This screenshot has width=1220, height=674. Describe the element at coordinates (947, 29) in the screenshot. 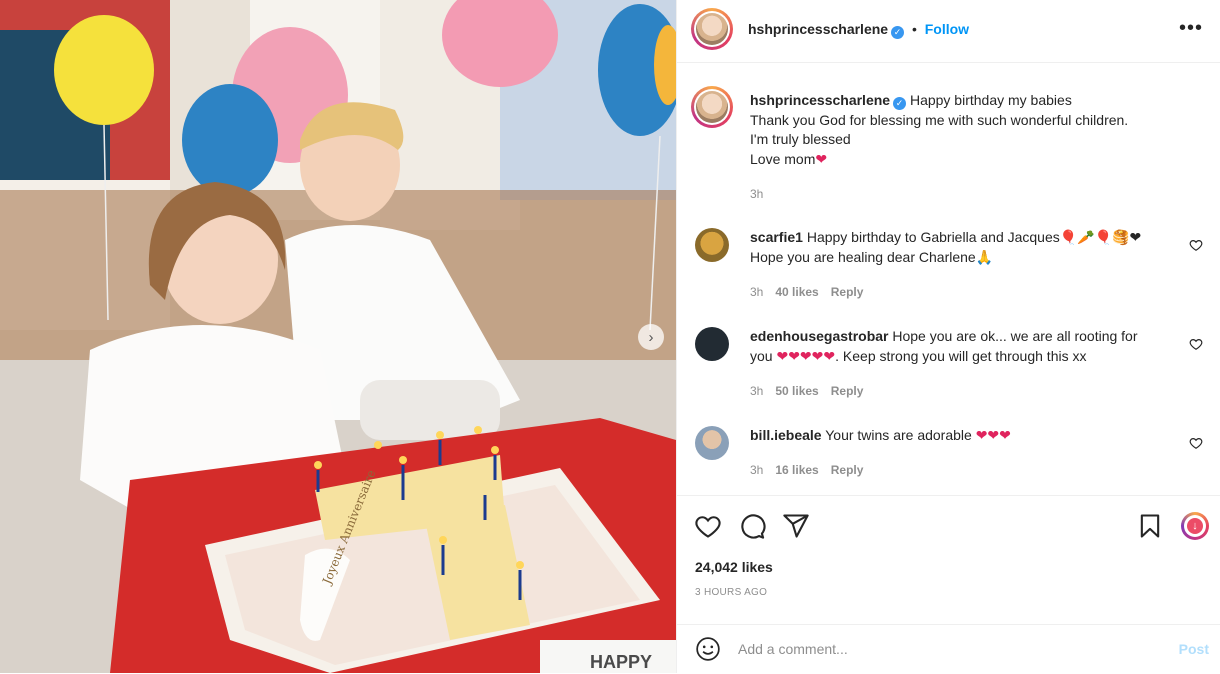

I see `follow-button: Follow` at that location.